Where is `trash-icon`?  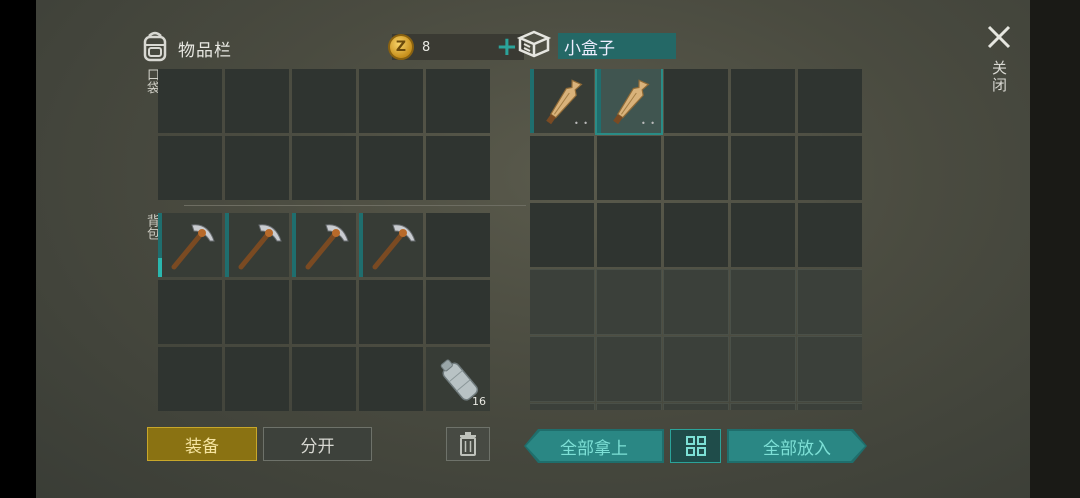 trash-icon is located at coordinates (468, 444).